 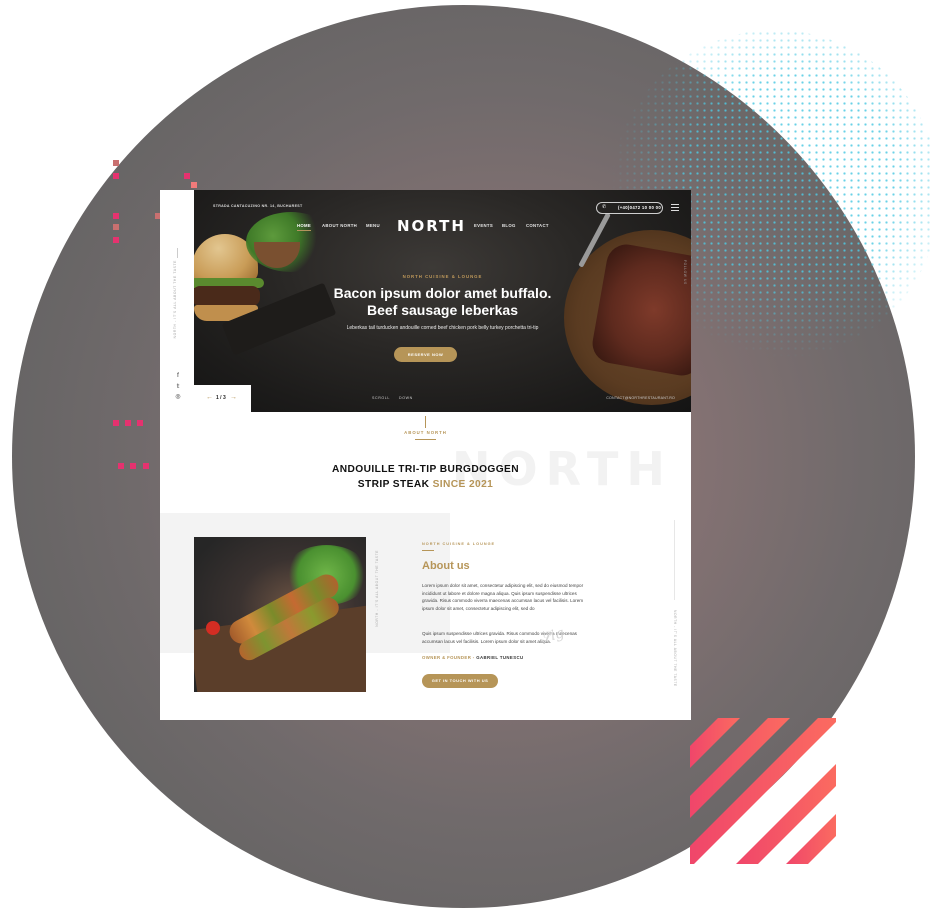 What do you see at coordinates (233, 397) in the screenshot?
I see `arrow-right-icon: →` at bounding box center [233, 397].